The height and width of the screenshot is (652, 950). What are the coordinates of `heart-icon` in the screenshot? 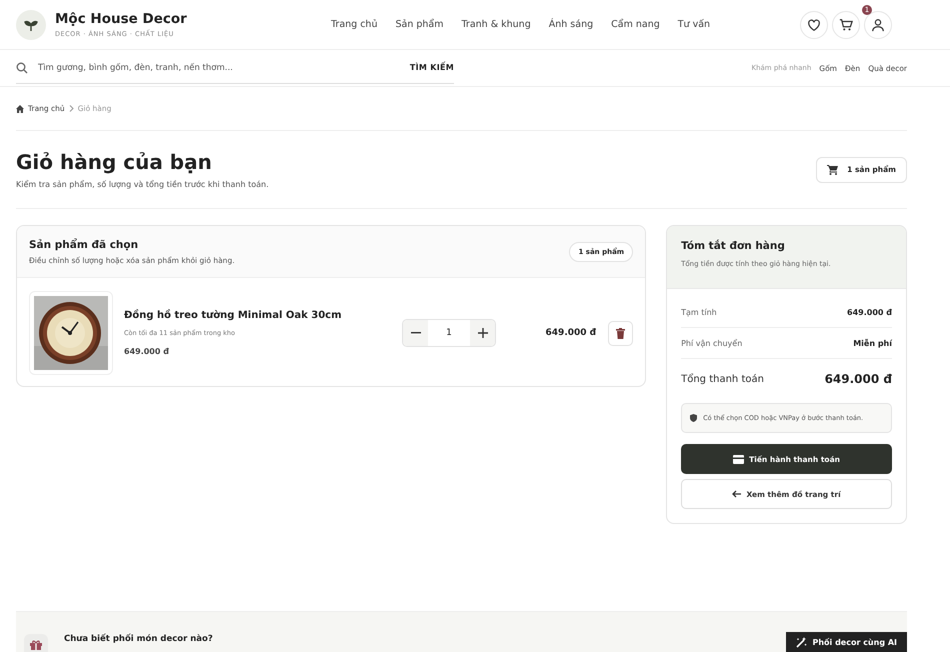 It's located at (814, 25).